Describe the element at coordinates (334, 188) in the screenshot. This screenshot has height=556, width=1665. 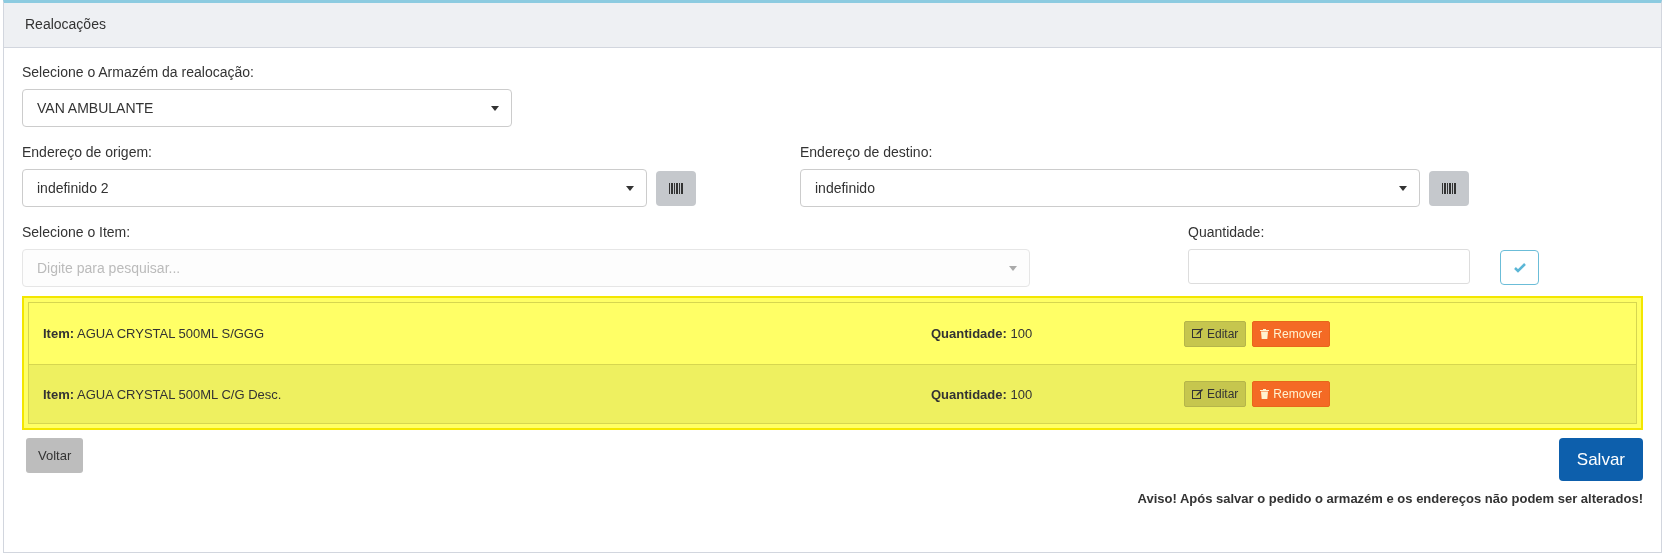
I see `origin-select: indefinido 2` at that location.